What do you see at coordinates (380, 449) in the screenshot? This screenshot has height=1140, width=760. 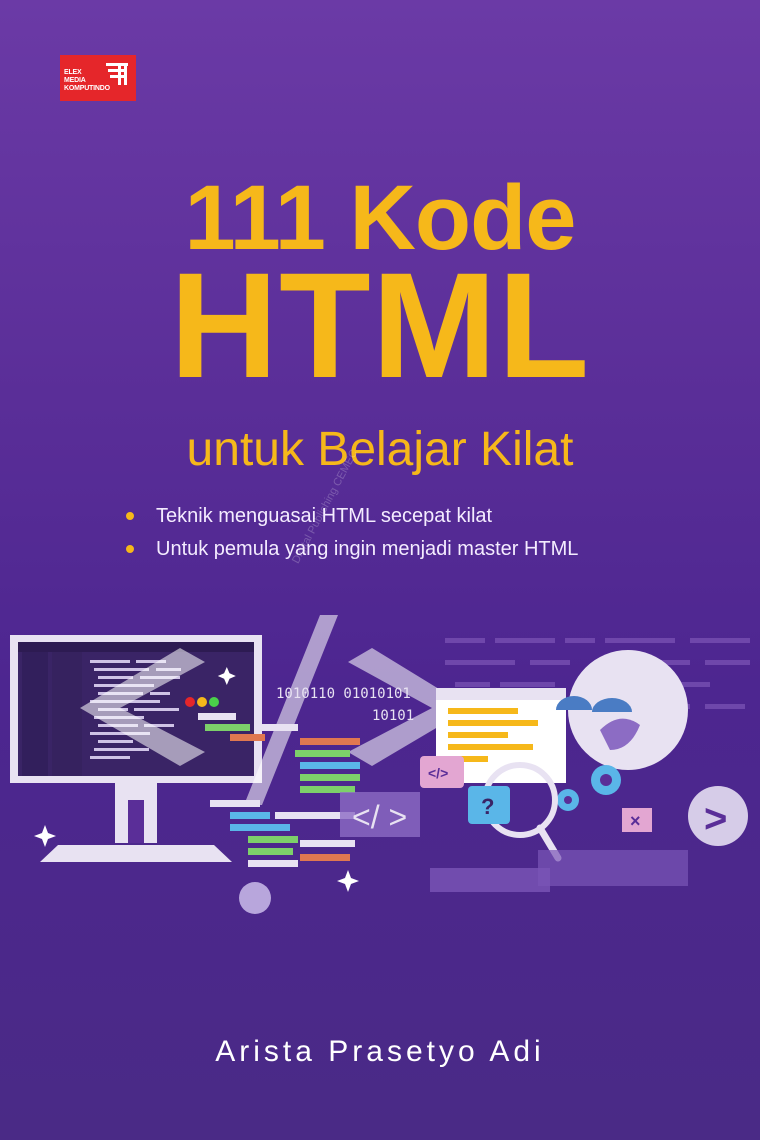 I see `book-subtitle: untuk Belajar Kilat` at bounding box center [380, 449].